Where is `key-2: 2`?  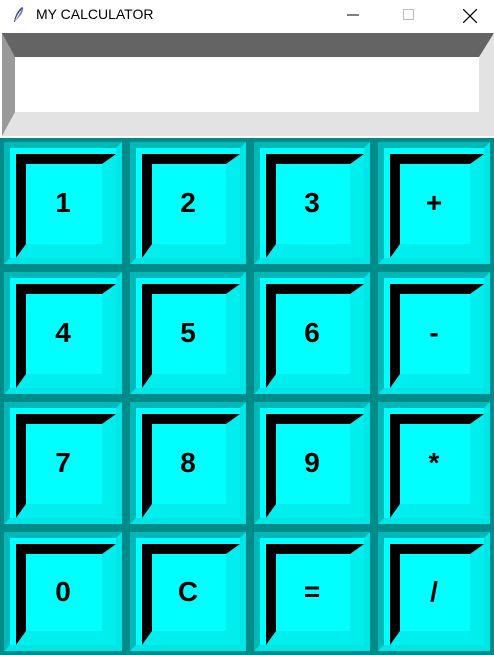
key-2: 2 is located at coordinates (188, 203).